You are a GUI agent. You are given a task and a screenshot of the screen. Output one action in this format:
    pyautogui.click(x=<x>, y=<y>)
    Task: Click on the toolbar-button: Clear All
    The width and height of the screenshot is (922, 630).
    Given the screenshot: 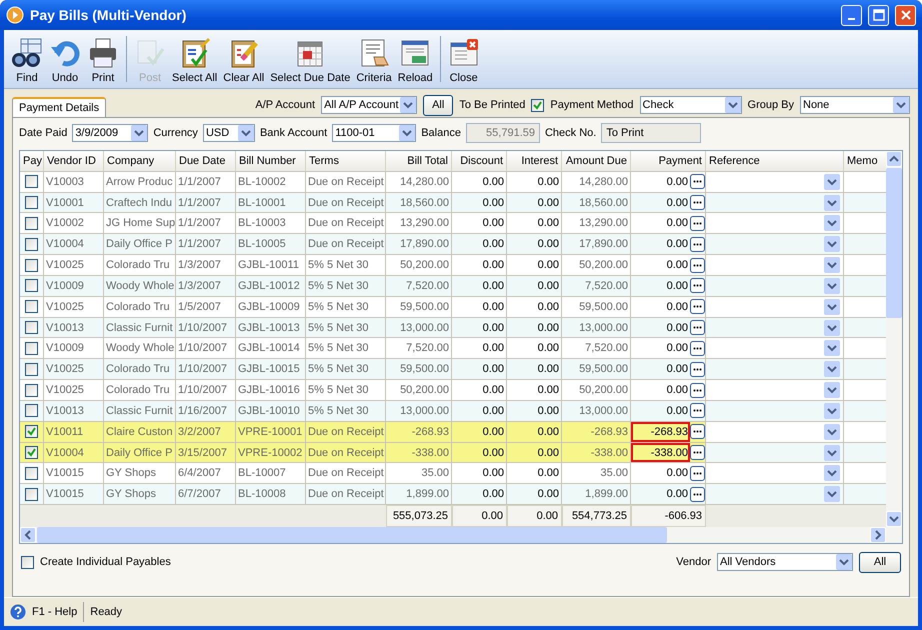 What is the action you would take?
    pyautogui.click(x=244, y=59)
    